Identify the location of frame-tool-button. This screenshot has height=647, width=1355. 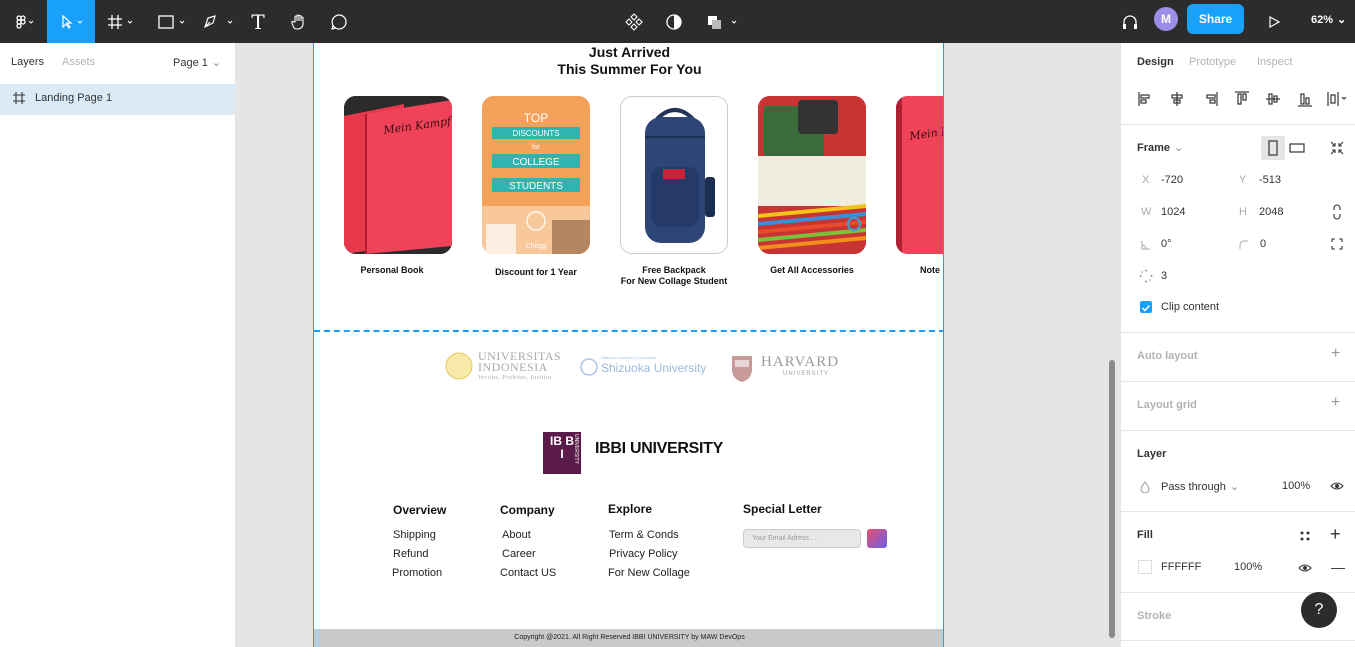
(120, 21).